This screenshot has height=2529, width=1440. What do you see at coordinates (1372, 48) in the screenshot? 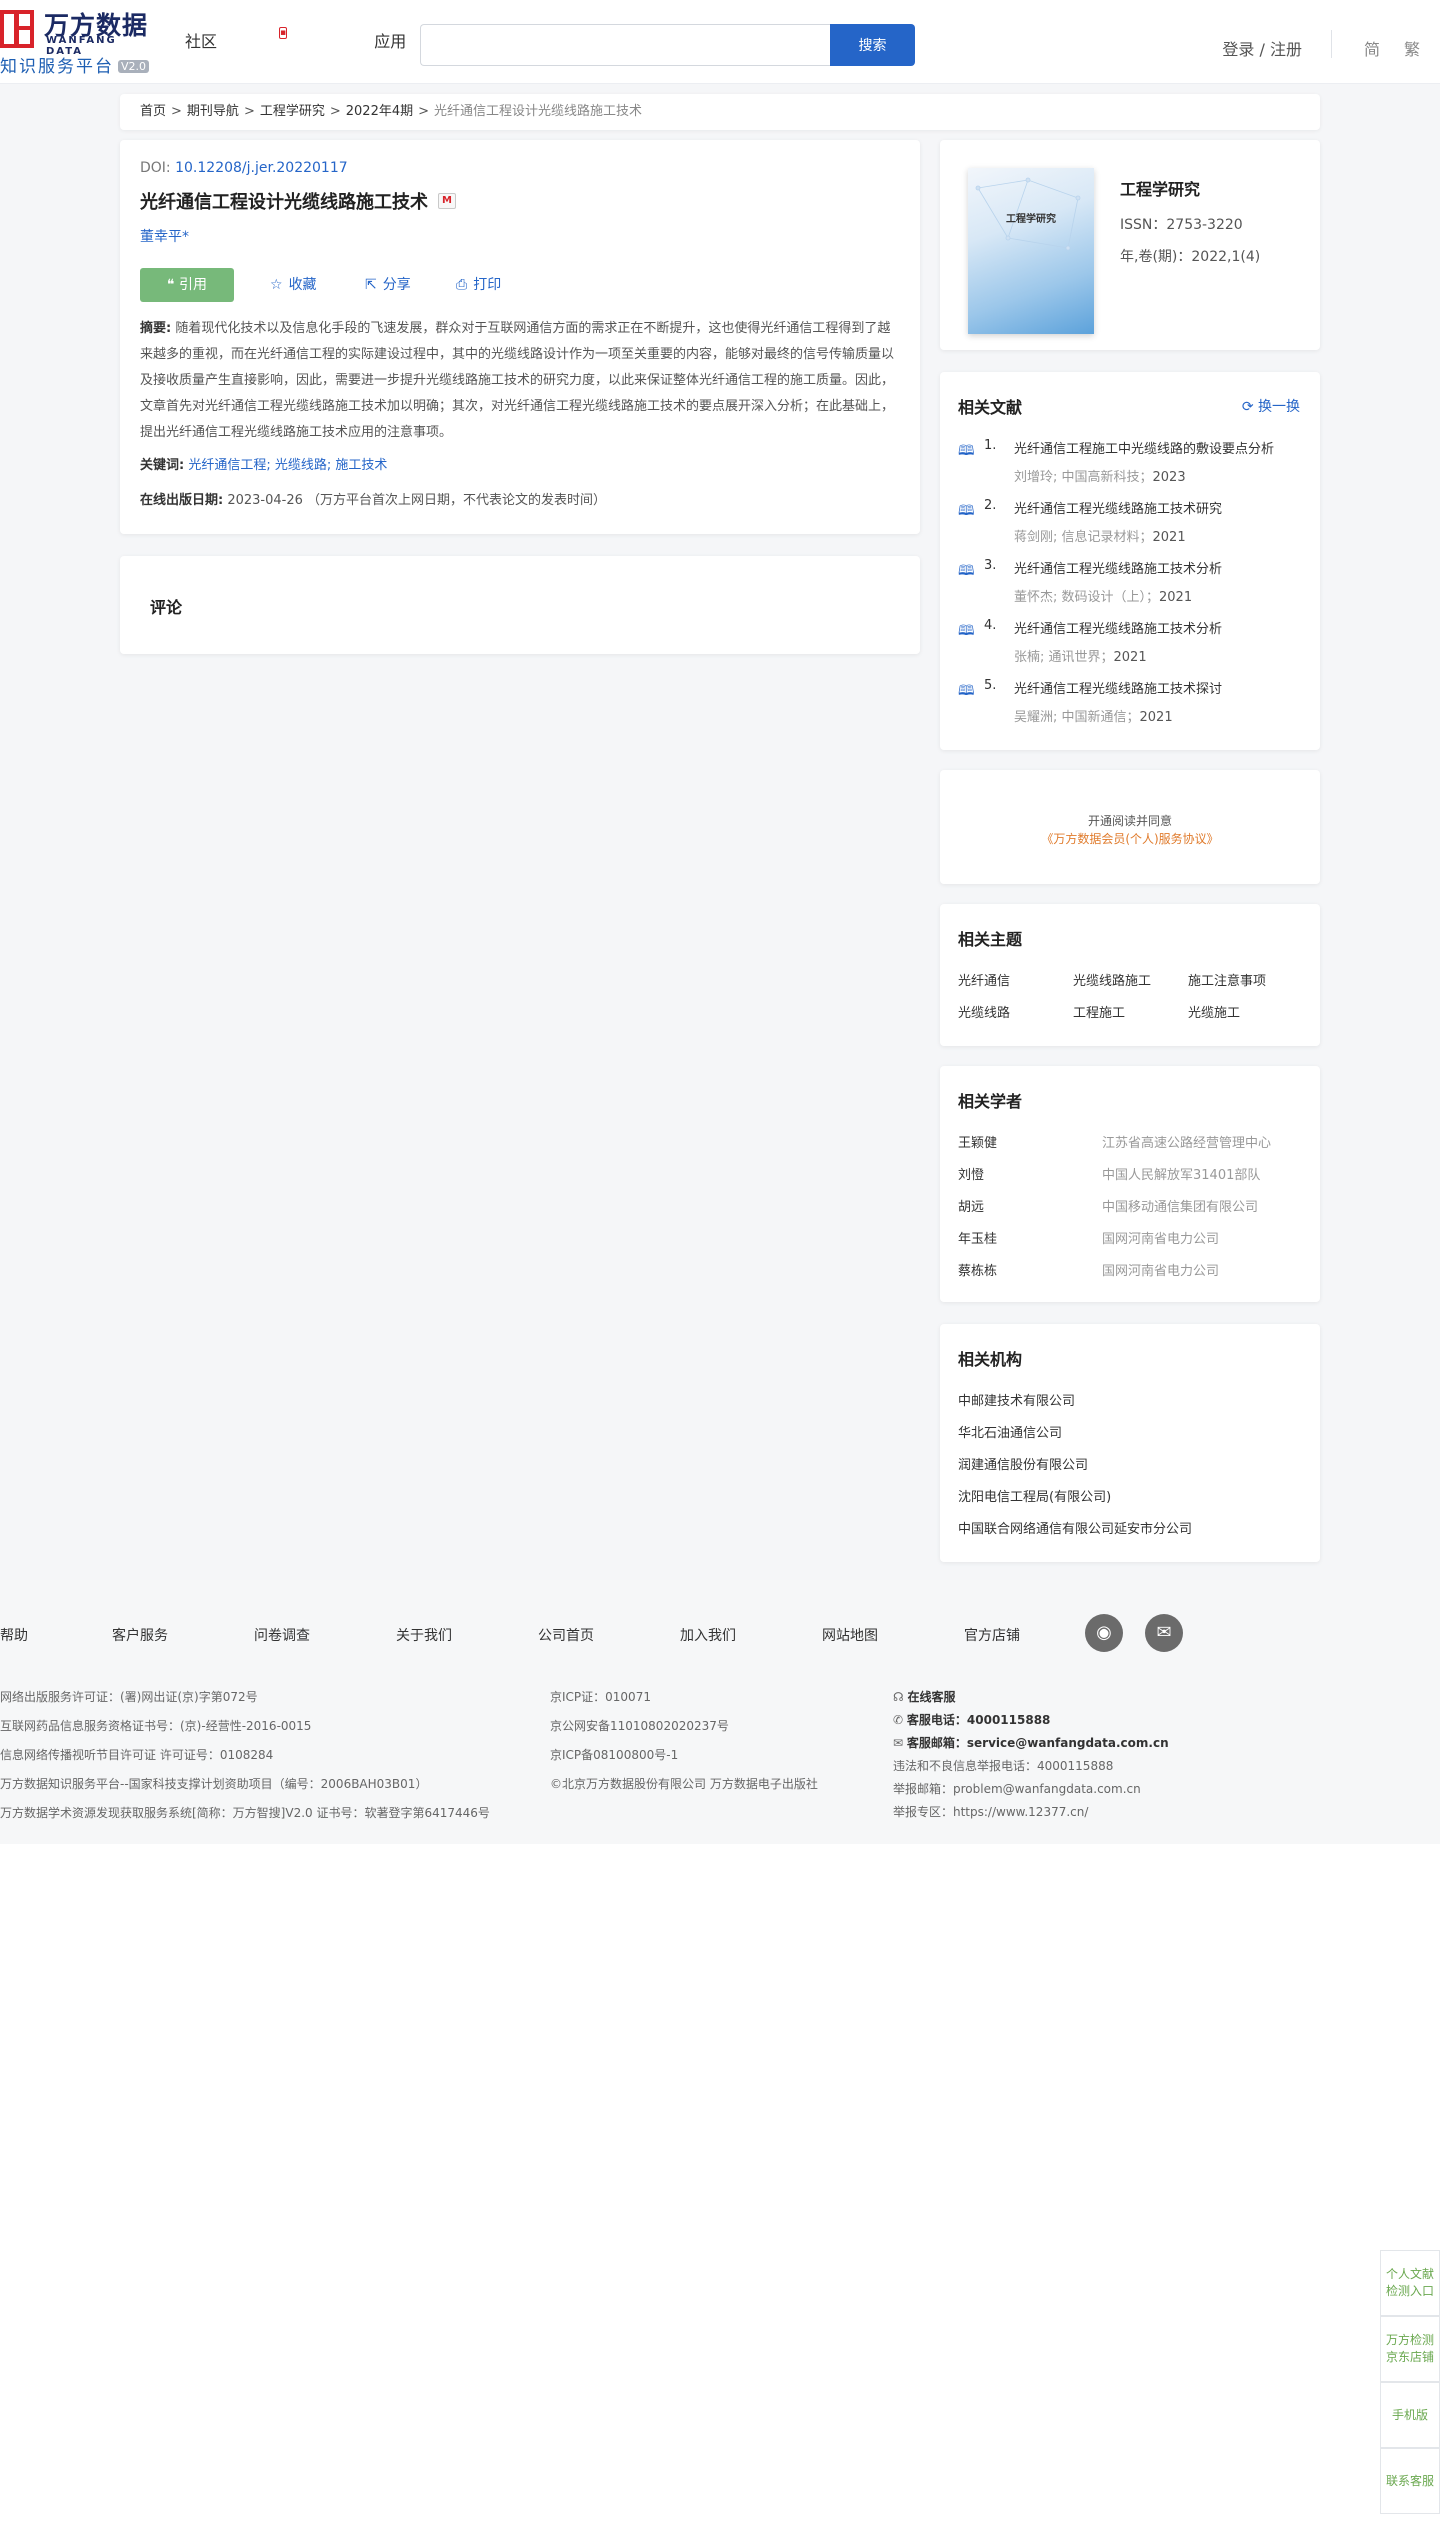
I see `lang-simplified: 简` at bounding box center [1372, 48].